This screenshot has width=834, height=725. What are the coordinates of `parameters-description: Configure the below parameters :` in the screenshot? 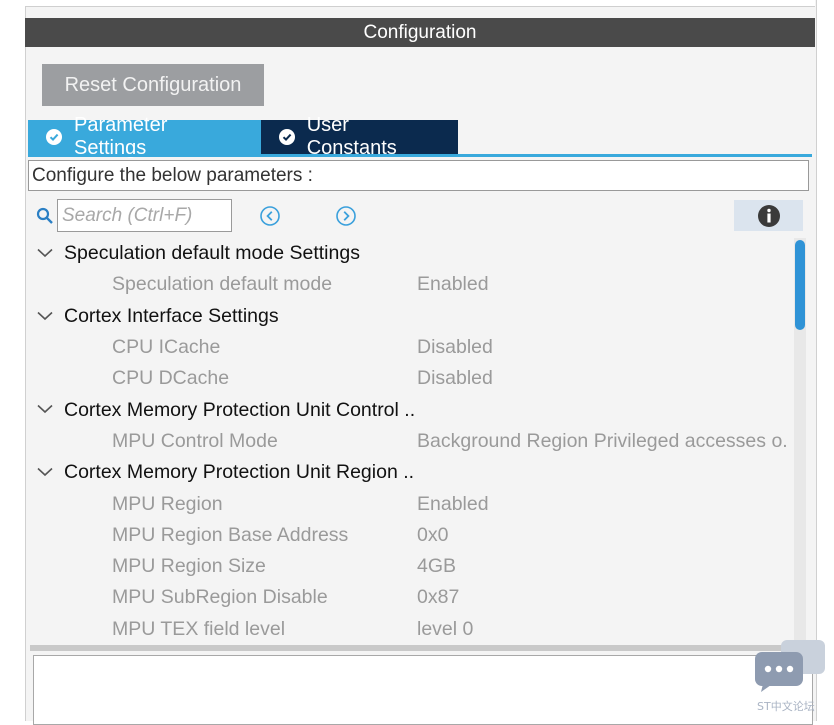 It's located at (418, 175).